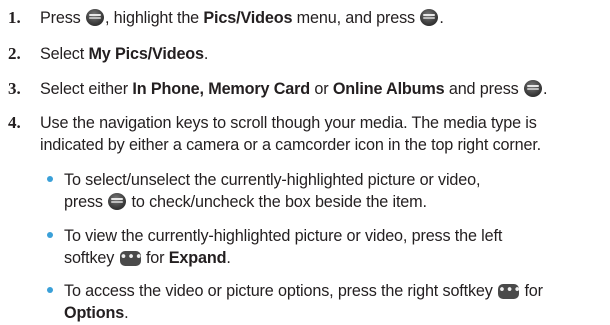 The image size is (610, 325). I want to click on text-line: softkey for Expand., so click(334, 258).